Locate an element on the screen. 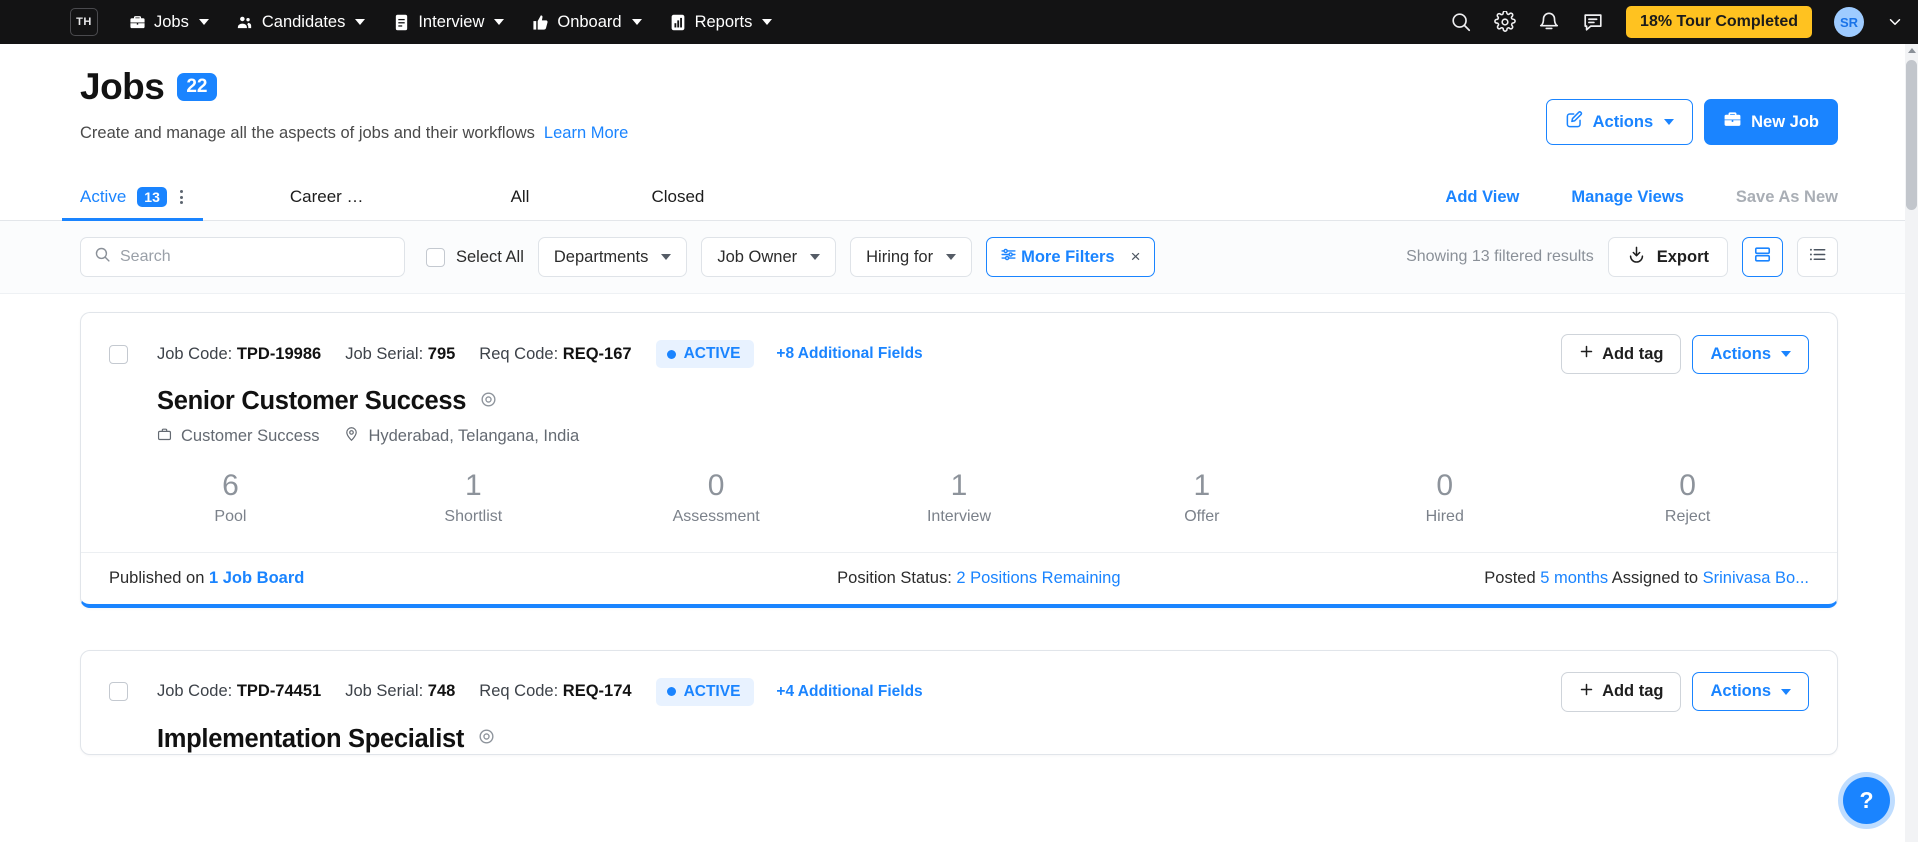 The width and height of the screenshot is (1918, 842). profile-chevron-down-icon is located at coordinates (1895, 22).